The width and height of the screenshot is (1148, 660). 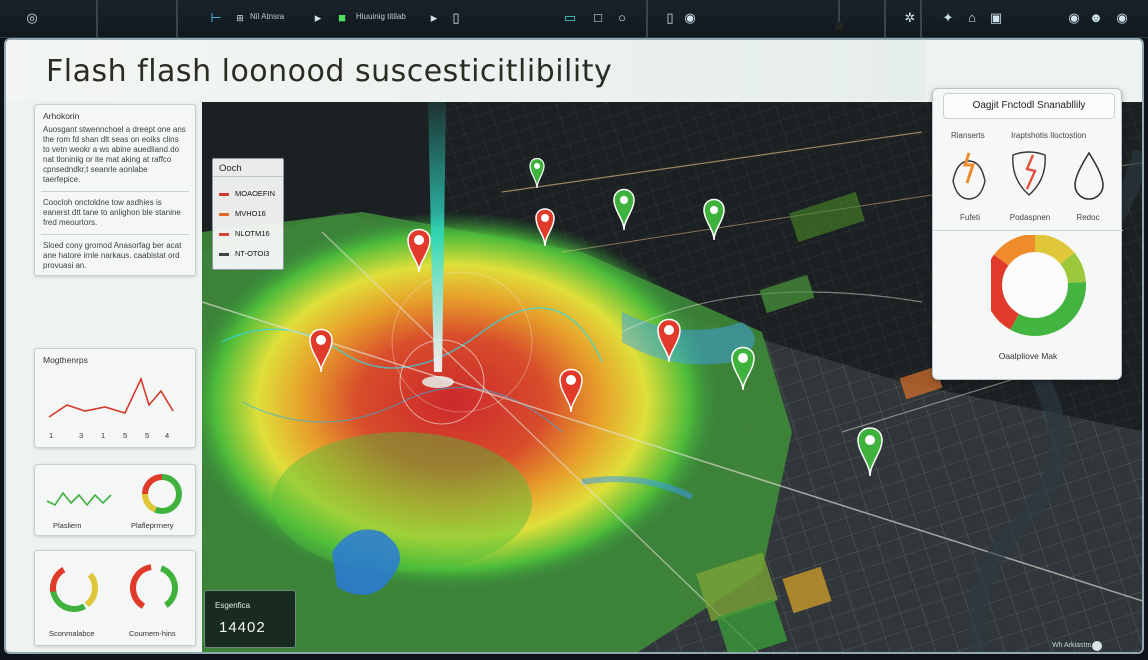 I want to click on trend-line, so click(x=111, y=397).